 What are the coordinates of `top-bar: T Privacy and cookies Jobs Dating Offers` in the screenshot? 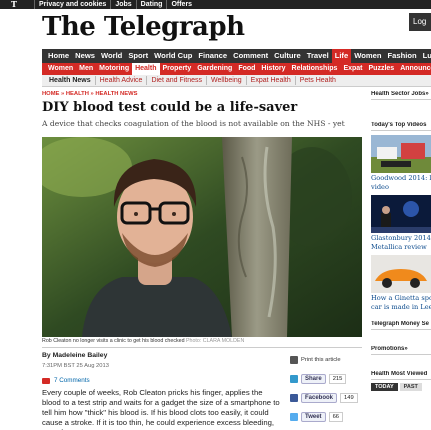 It's located at (215, 4).